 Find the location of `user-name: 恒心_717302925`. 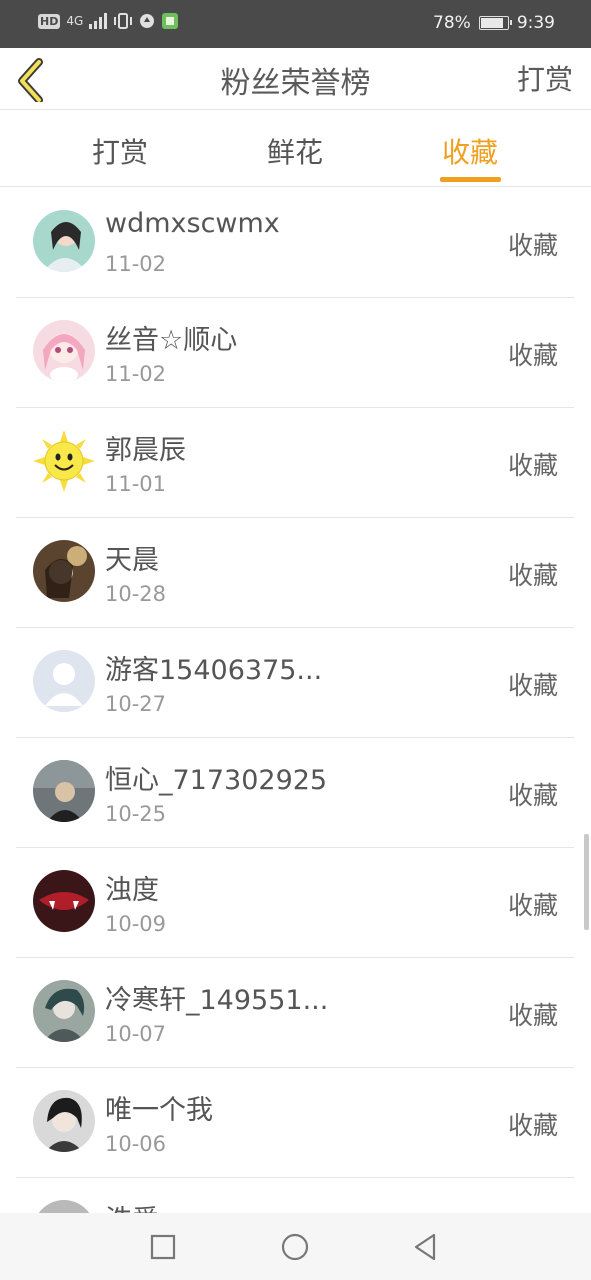

user-name: 恒心_717302925 is located at coordinates (216, 780).